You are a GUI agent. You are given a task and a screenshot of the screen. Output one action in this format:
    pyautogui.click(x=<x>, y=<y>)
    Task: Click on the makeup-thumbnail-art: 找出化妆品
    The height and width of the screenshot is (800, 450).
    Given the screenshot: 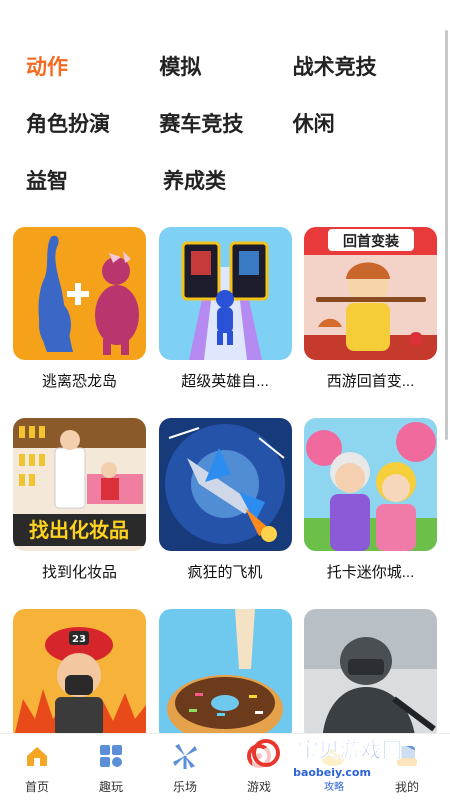 What is the action you would take?
    pyautogui.click(x=79, y=484)
    